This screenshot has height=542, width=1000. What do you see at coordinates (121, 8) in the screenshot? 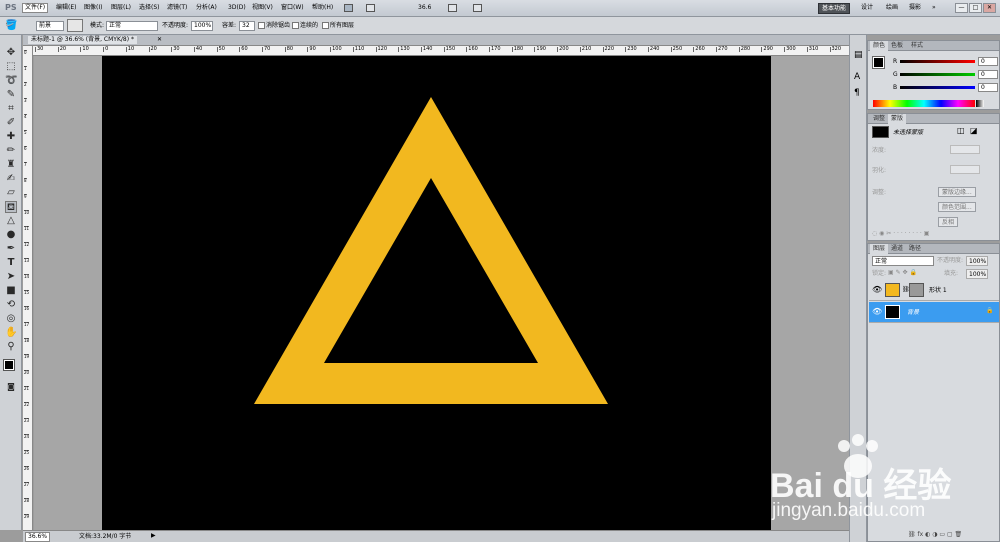
I see `menu-layer: 图层(L)` at bounding box center [121, 8].